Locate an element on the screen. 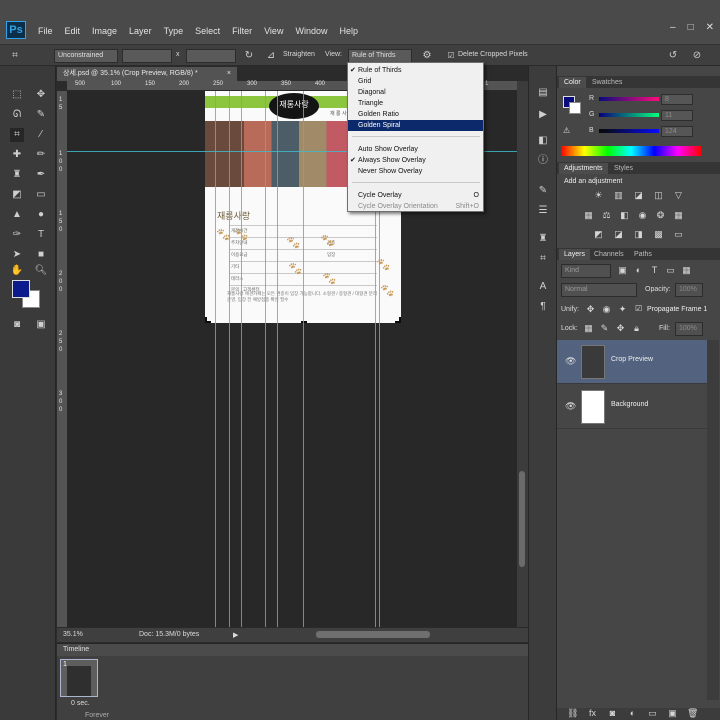 The image size is (720, 720). bw-icon: ◧ is located at coordinates (624, 215).